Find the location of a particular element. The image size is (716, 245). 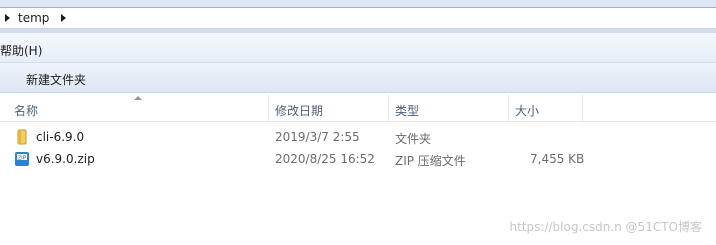

file-type: ZIP 压缩文件 is located at coordinates (430, 161).